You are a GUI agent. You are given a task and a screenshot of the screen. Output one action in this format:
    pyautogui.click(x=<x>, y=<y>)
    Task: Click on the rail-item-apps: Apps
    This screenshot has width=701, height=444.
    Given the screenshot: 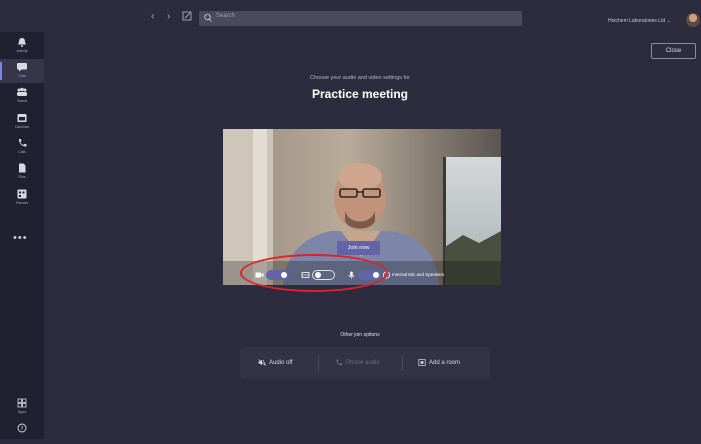 What is the action you would take?
    pyautogui.click(x=22, y=407)
    